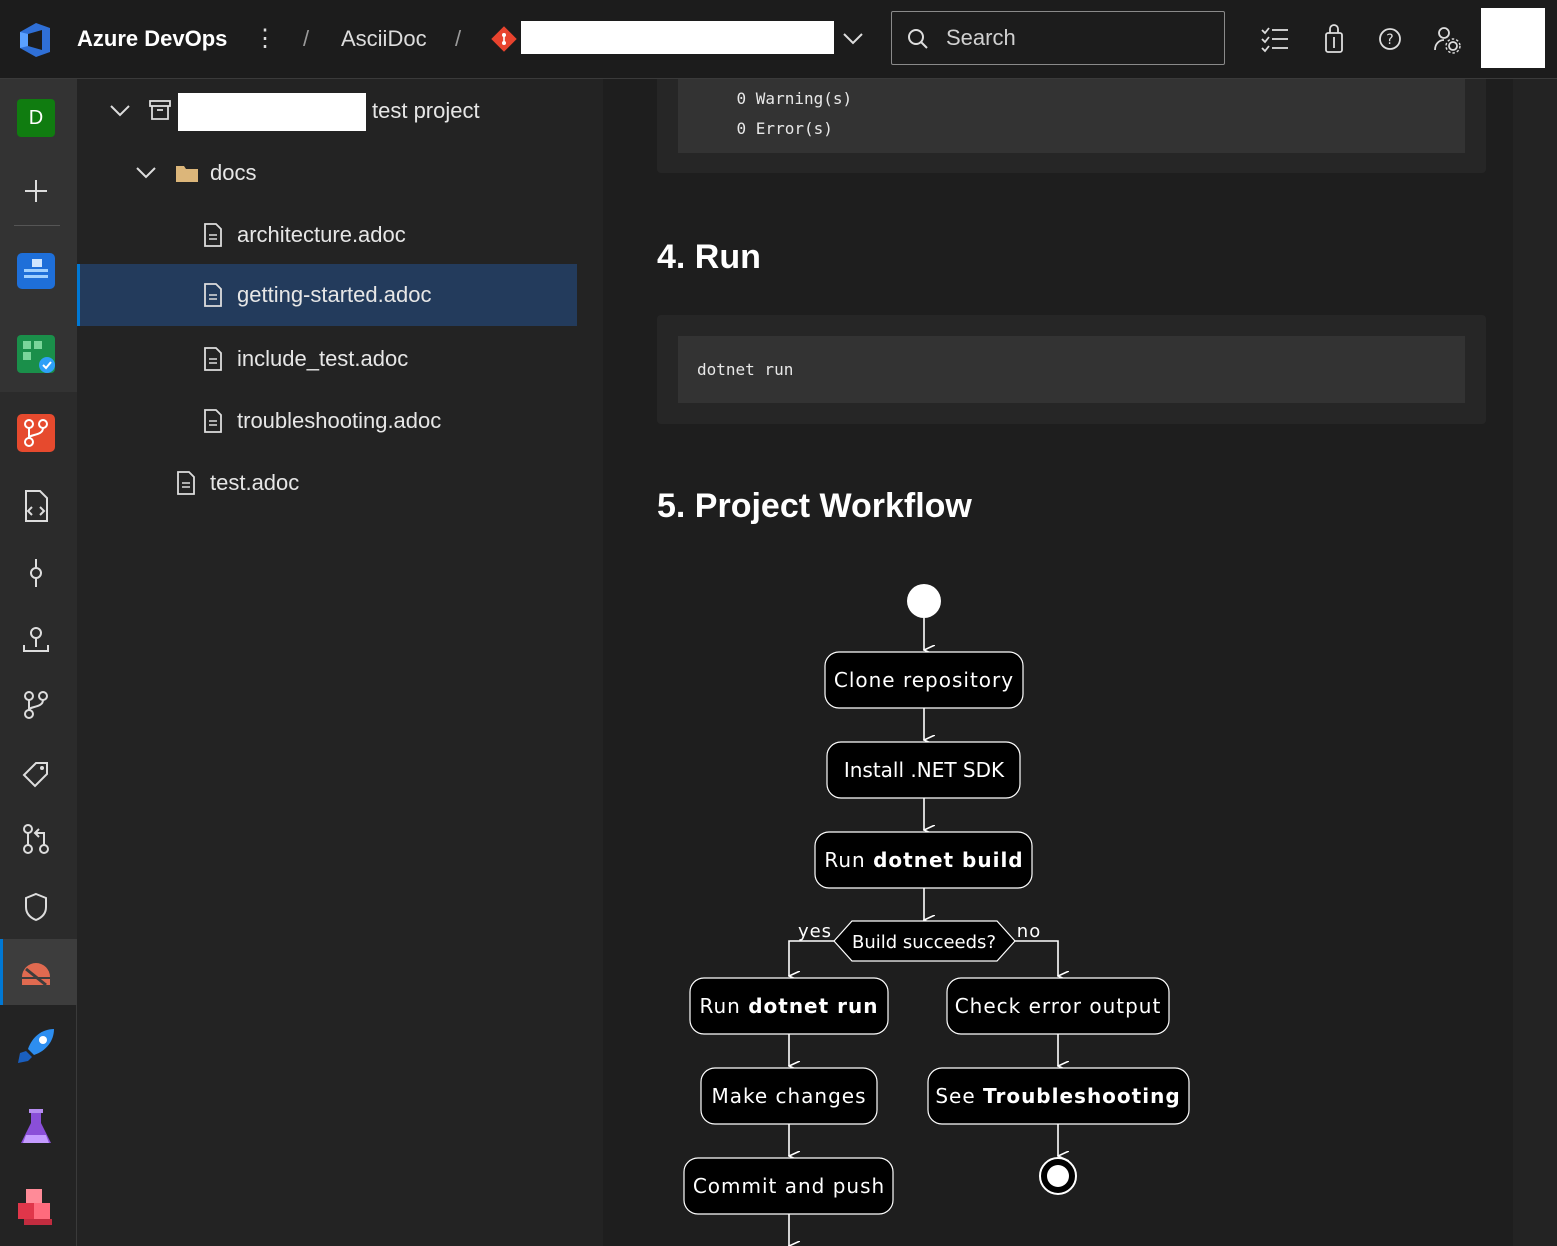 The height and width of the screenshot is (1246, 1557). What do you see at coordinates (1334, 39) in the screenshot?
I see `marketplace-bag-icon` at bounding box center [1334, 39].